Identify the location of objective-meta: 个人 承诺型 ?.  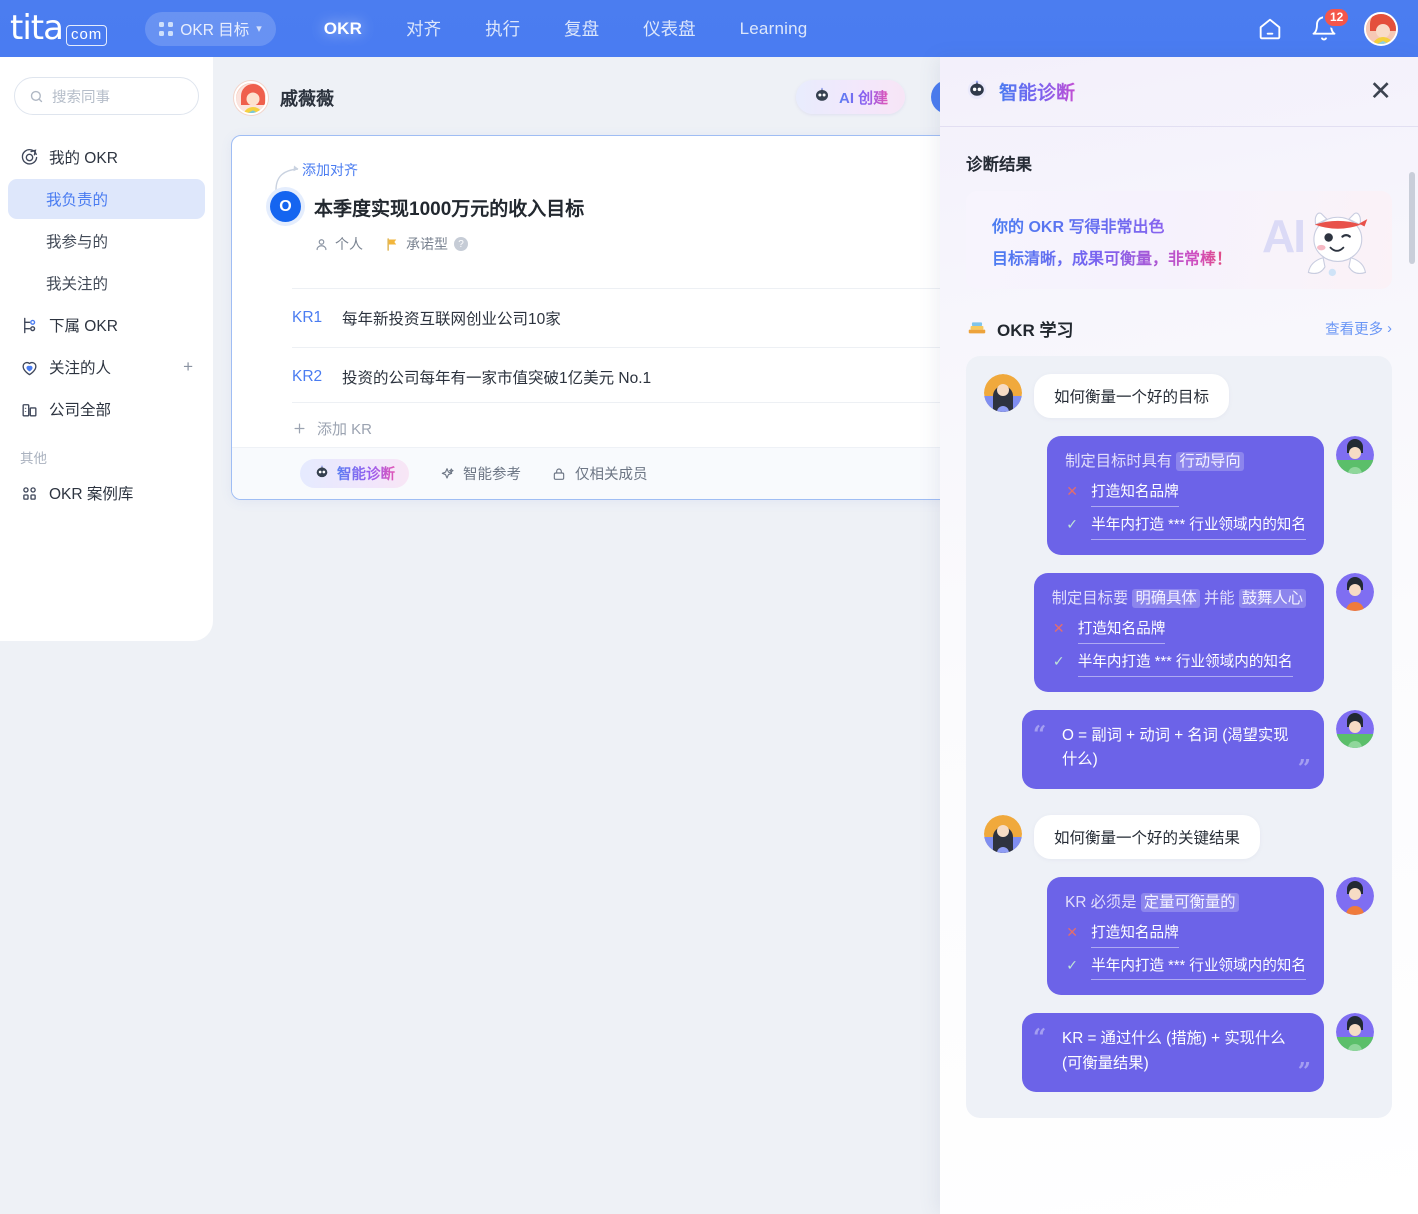
(391, 244).